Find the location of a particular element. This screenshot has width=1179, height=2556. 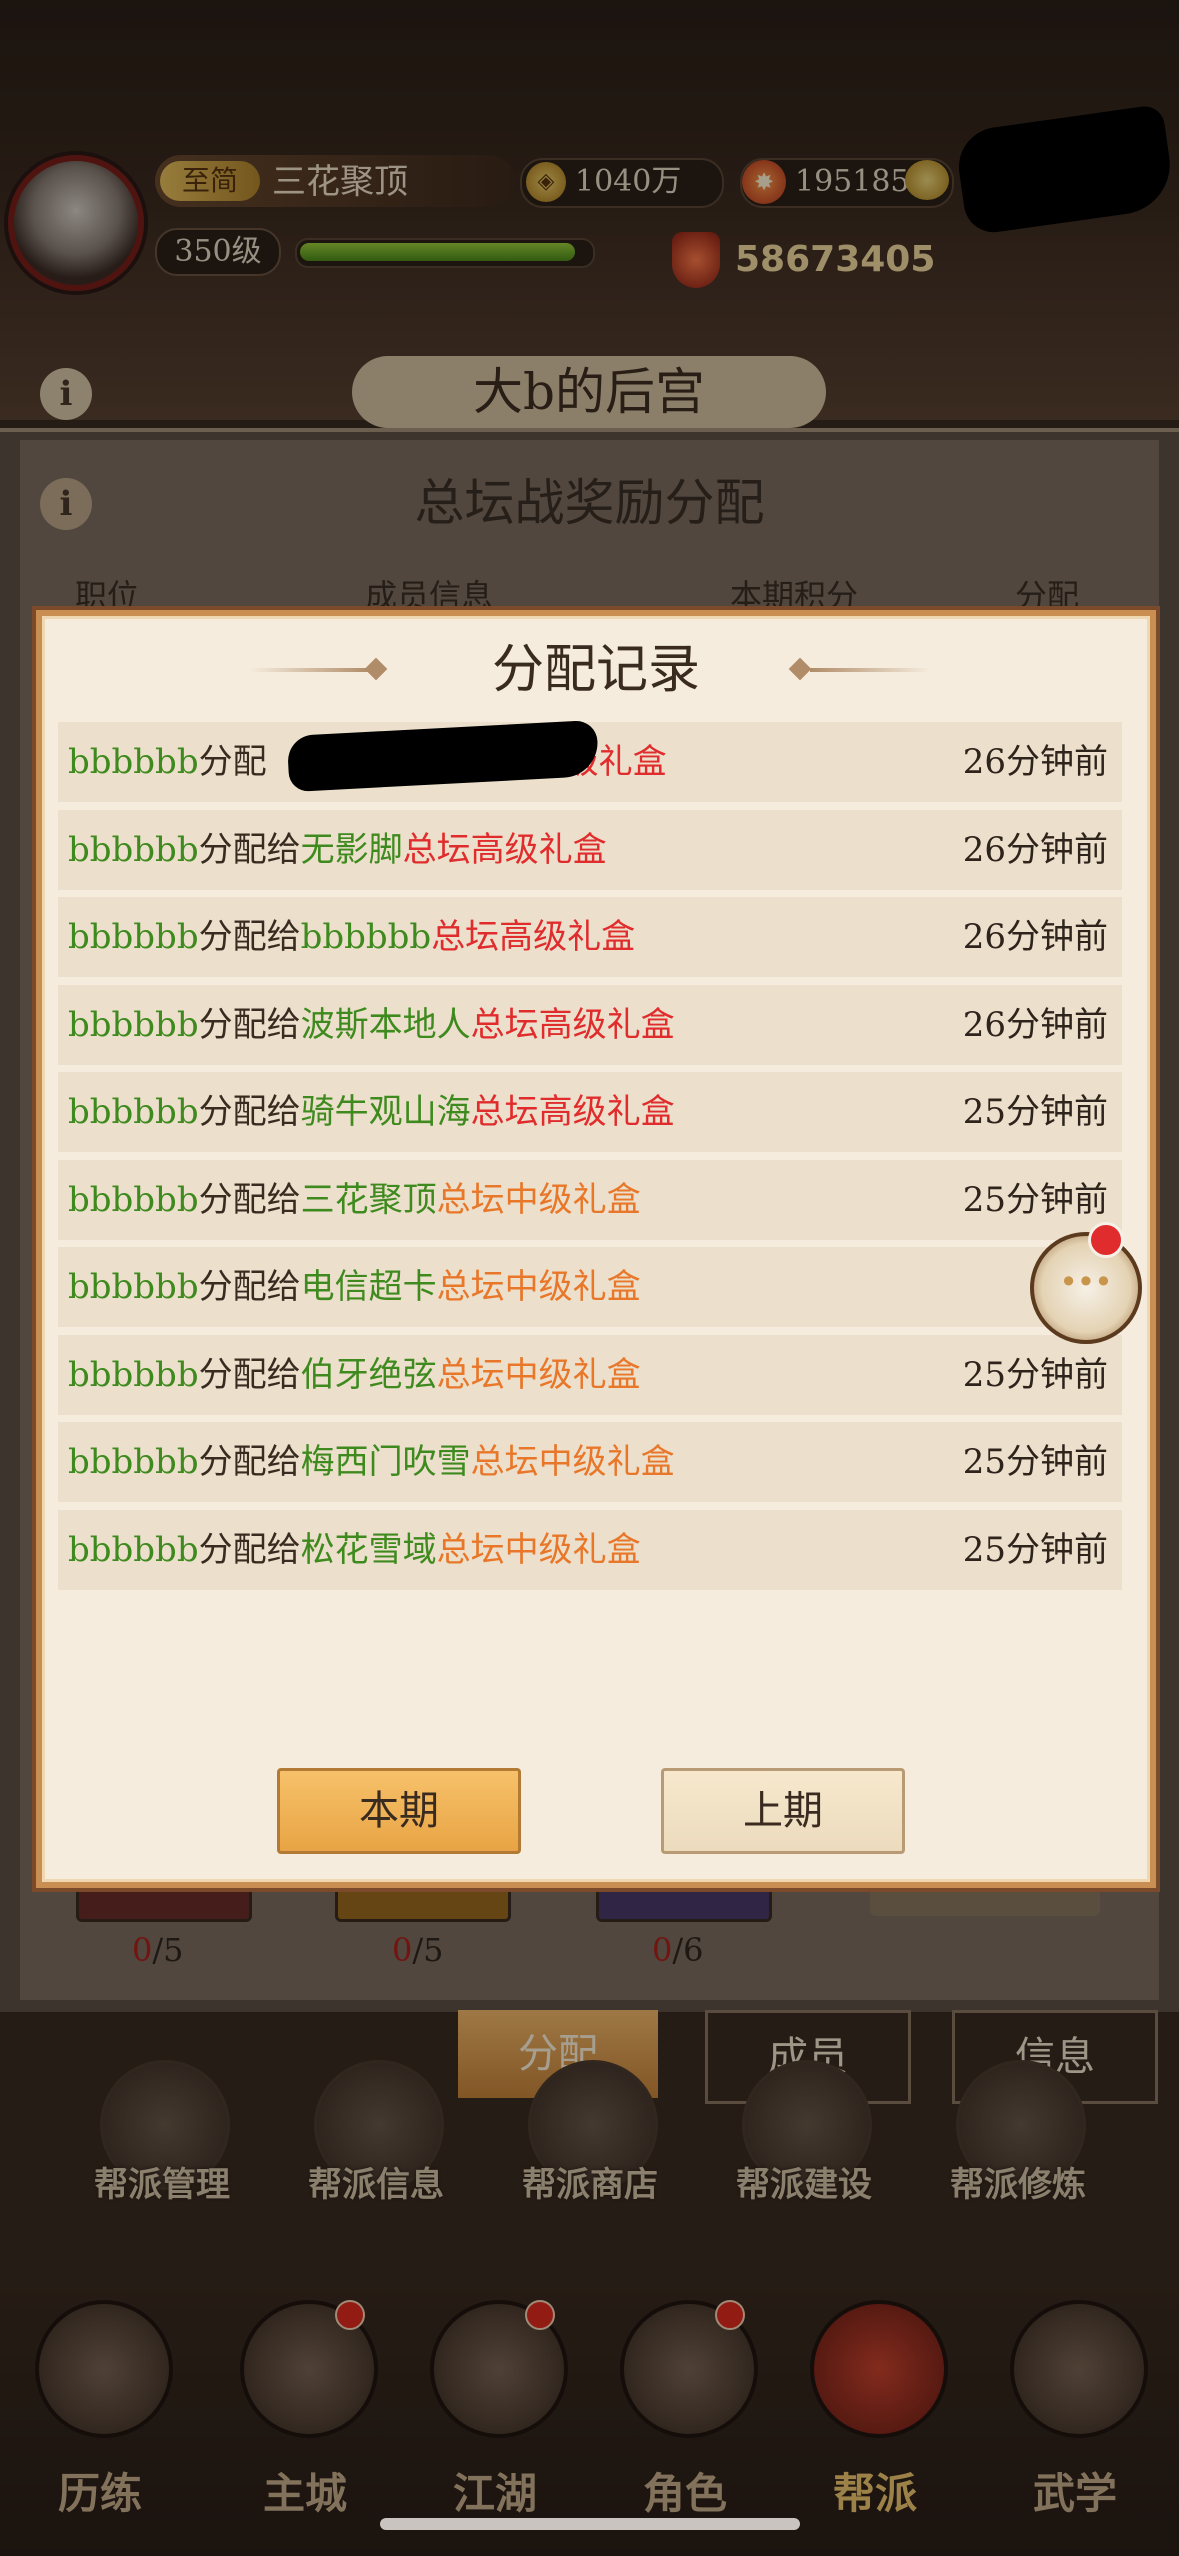

record-row: bbbbbb分配给梅西门吹雪总坛中级礼盒 25分钟前 is located at coordinates (590, 1462).